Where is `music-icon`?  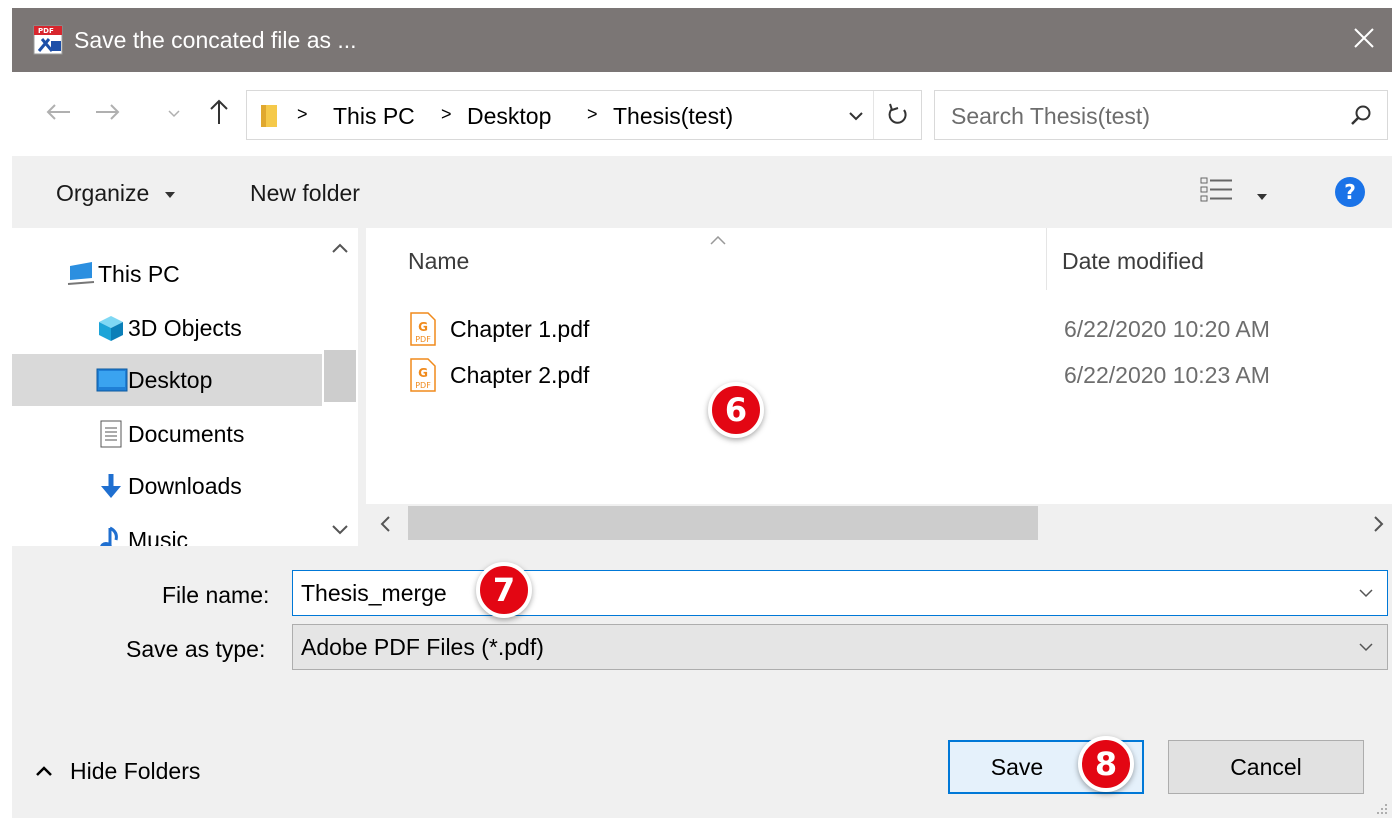
music-icon is located at coordinates (111, 536).